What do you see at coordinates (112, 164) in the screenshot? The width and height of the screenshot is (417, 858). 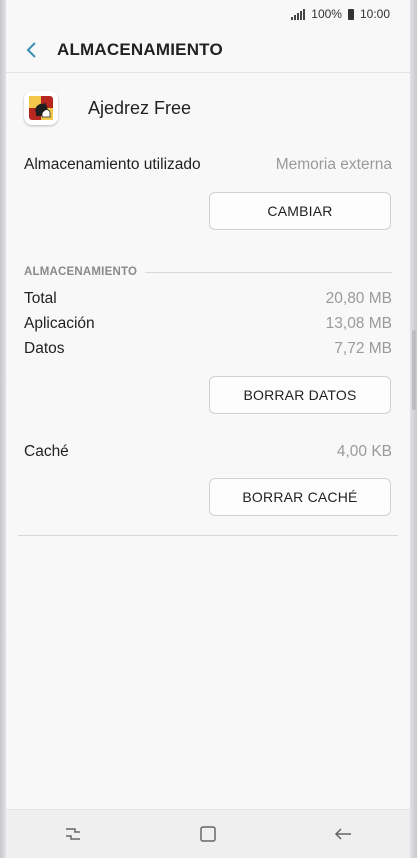 I see `storage-used-label: Almacenamiento utilizado` at bounding box center [112, 164].